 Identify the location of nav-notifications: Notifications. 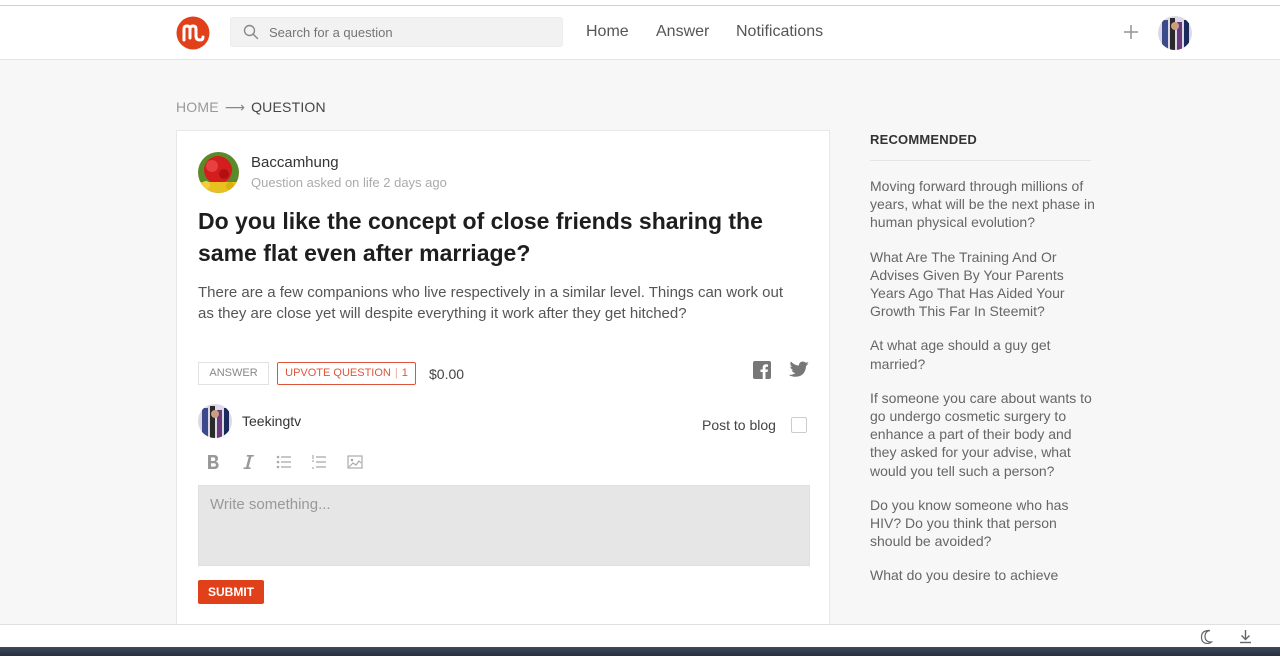
(779, 32).